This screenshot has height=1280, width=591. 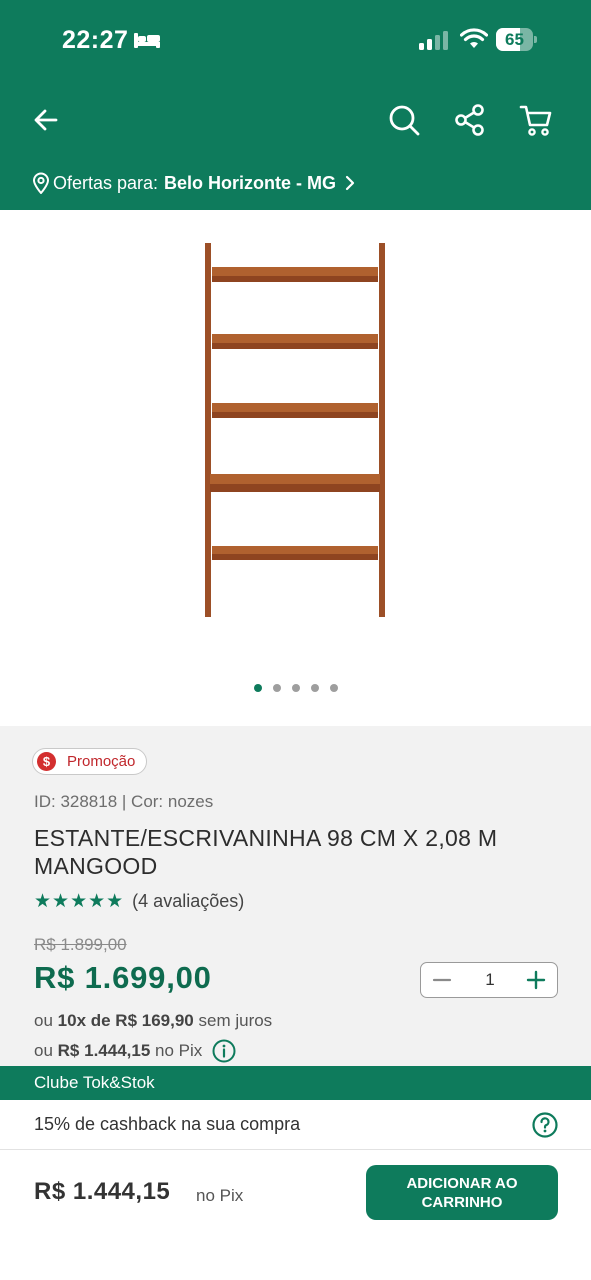 I want to click on location-city: Belo Horizonte - MG, so click(x=250, y=182).